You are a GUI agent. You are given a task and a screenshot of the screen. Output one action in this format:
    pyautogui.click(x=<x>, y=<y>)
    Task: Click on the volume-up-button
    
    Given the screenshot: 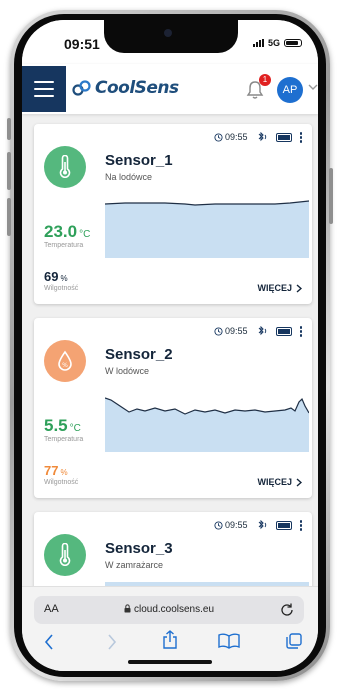 What is the action you would take?
    pyautogui.click(x=9, y=171)
    